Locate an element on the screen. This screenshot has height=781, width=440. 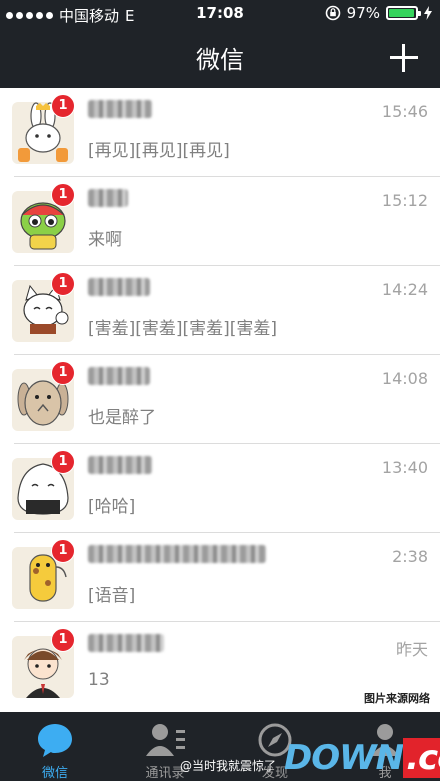
message-preview: 来啊 is located at coordinates (105, 240).